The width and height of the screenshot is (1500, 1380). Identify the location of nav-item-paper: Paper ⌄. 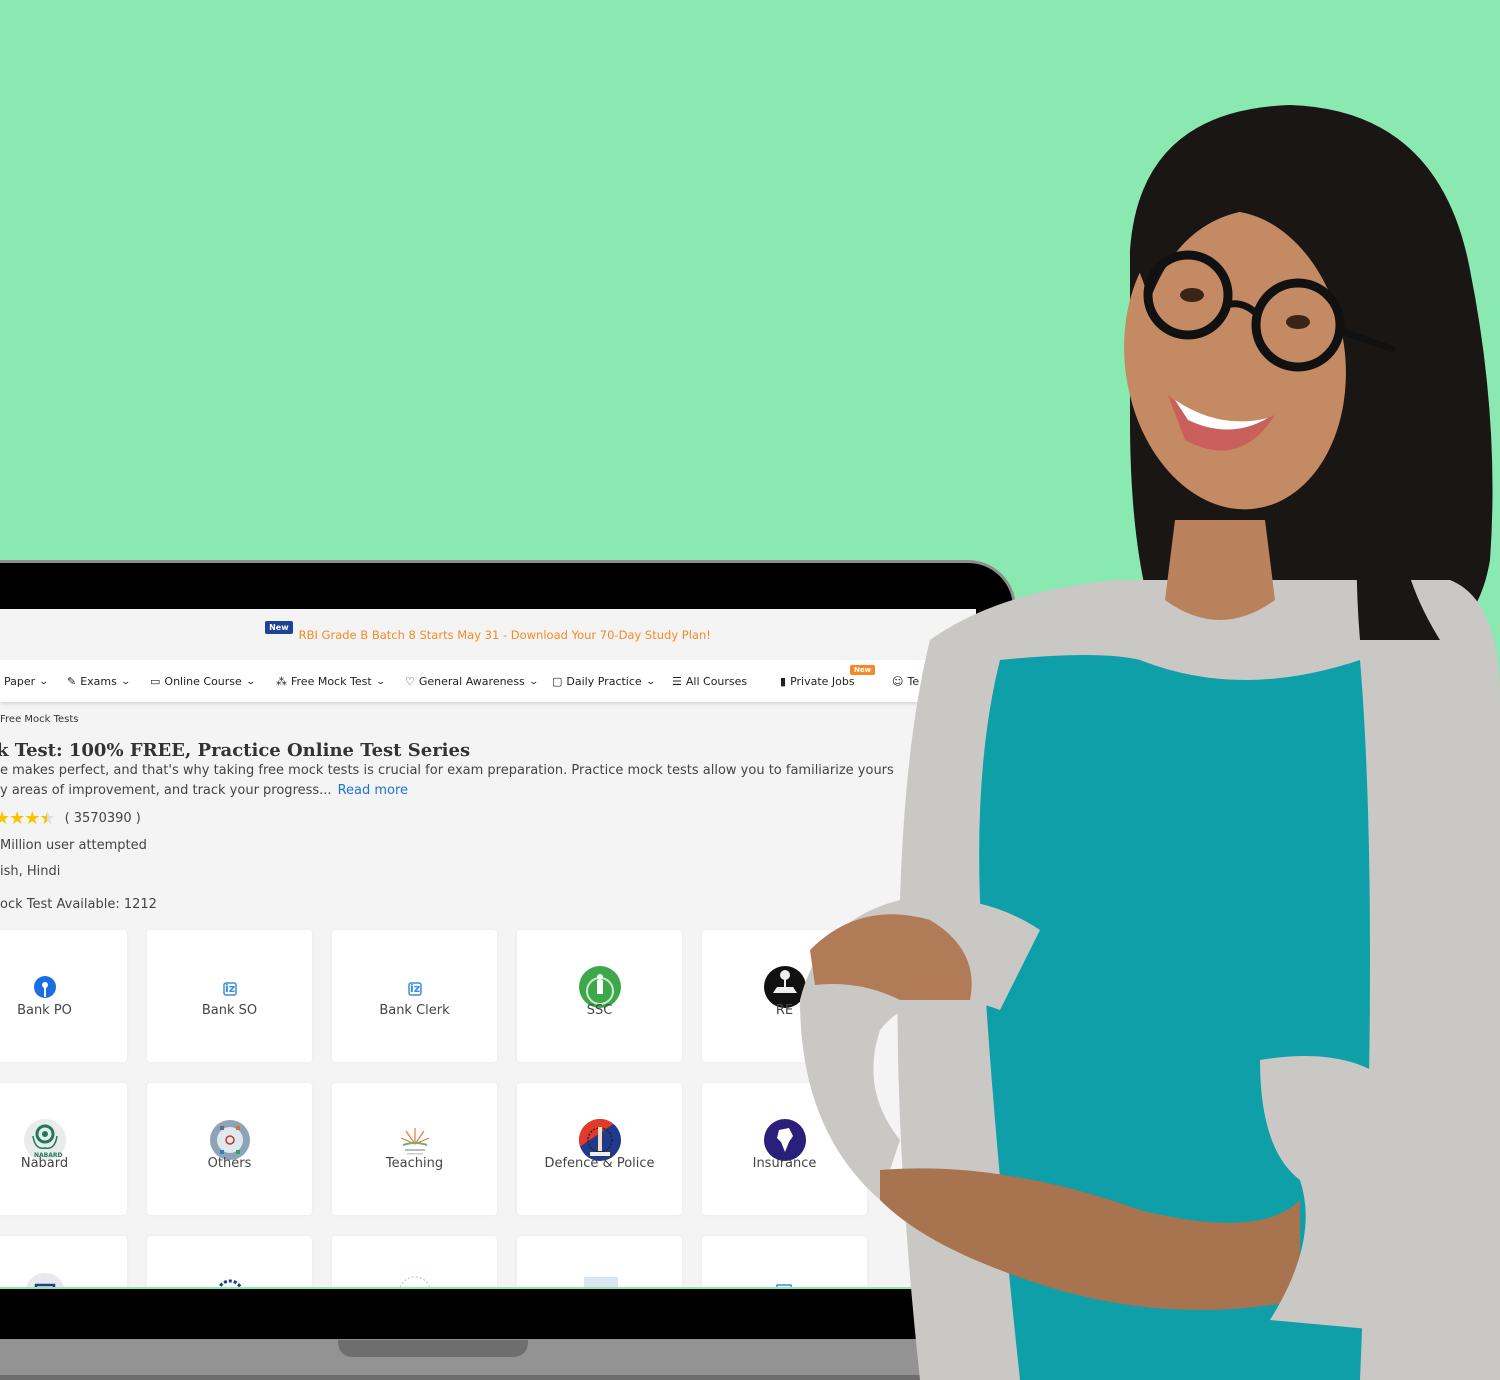
(27, 681).